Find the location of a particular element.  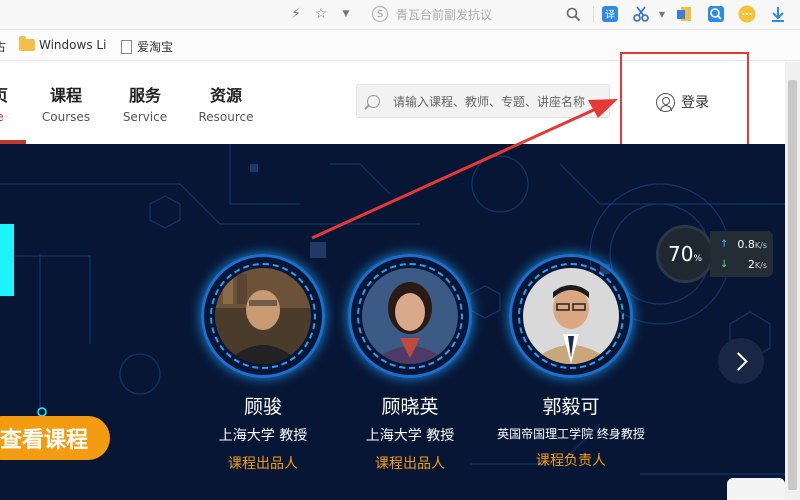

upload-row: ↑ 0.8K/s is located at coordinates (743, 244).